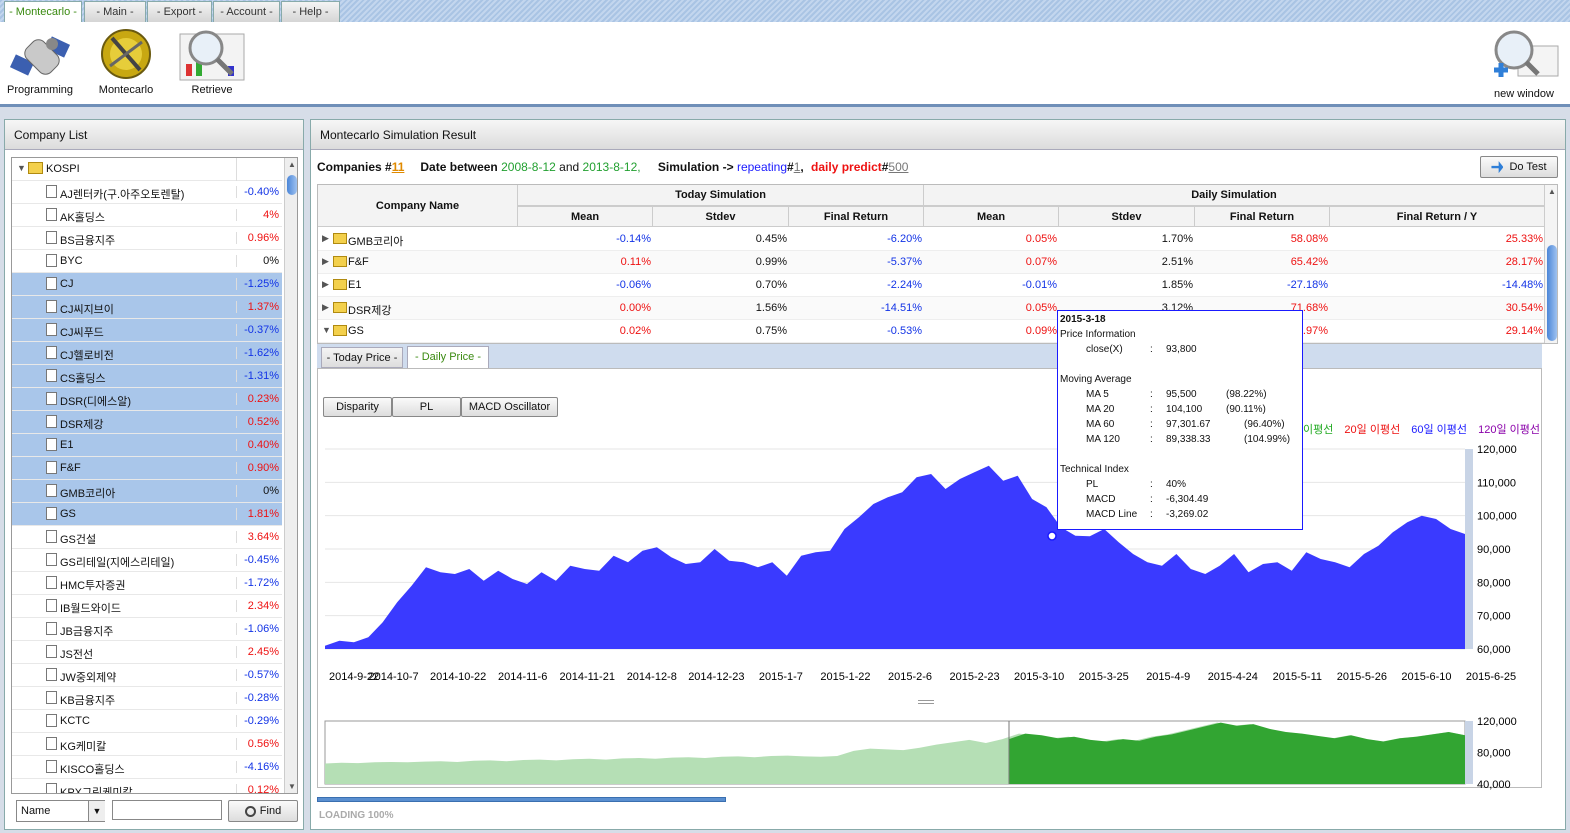 This screenshot has height=833, width=1570. What do you see at coordinates (122, 195) in the screenshot?
I see `company-name: AJ렌터카(구.아주오토렌탈)` at bounding box center [122, 195].